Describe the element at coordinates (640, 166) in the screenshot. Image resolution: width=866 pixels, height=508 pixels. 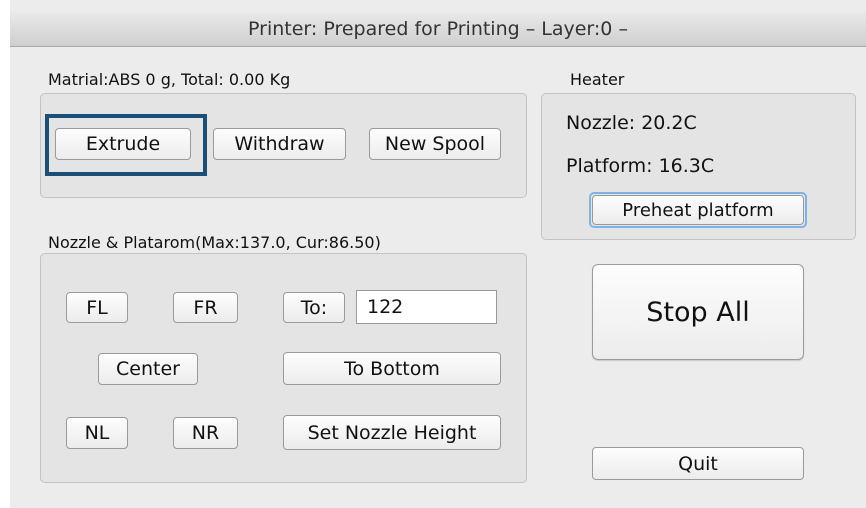
I see `platform-temperature: Platform: 16.3C` at that location.